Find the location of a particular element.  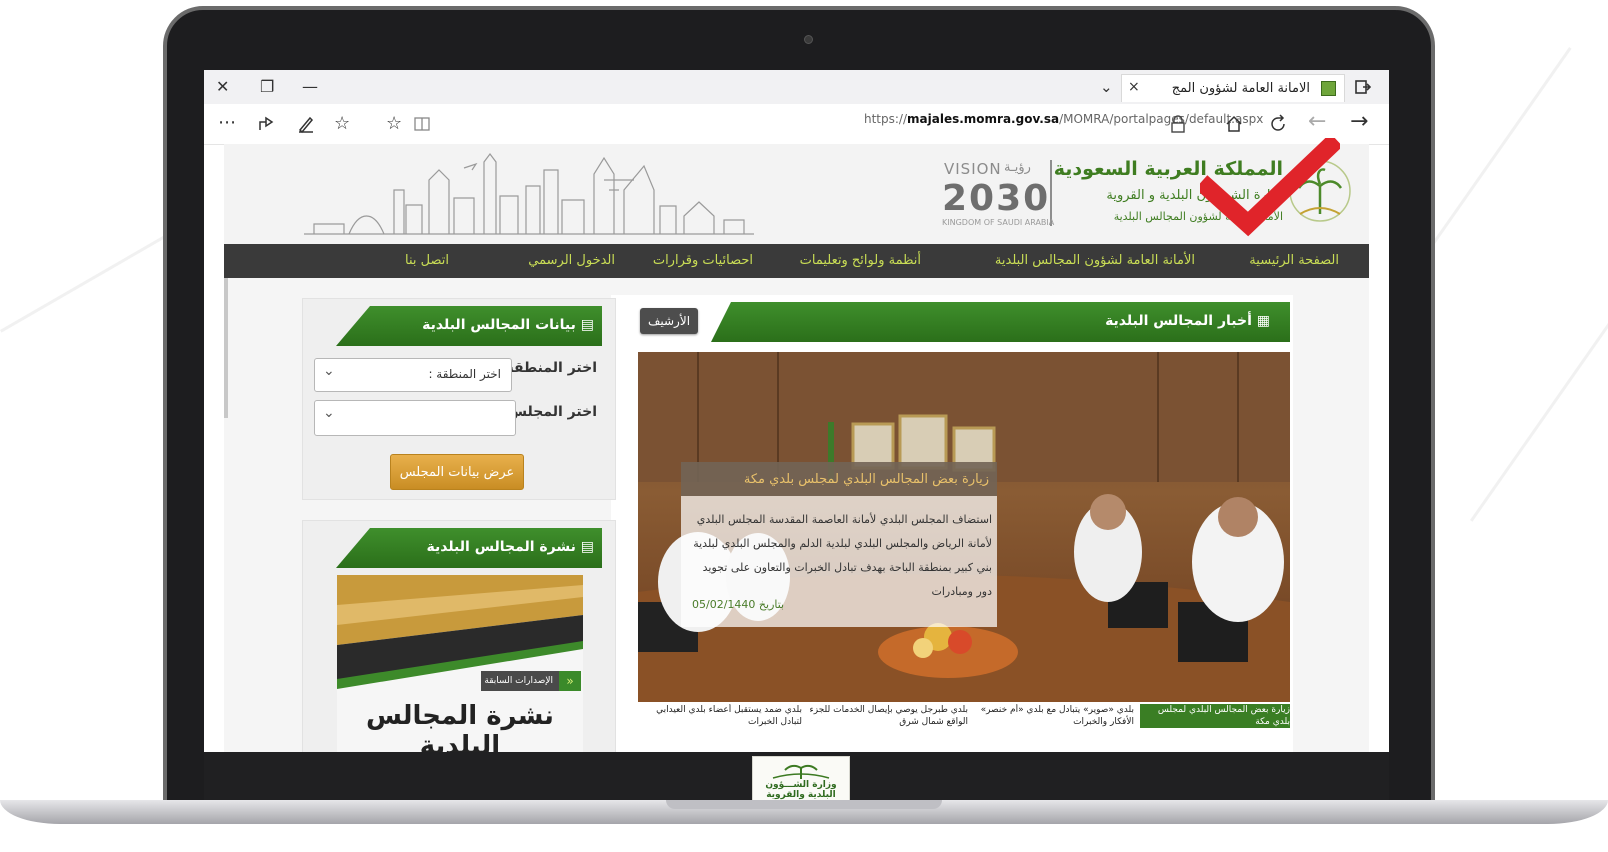

news-heading-text: أخبار المجالس البلدية is located at coordinates (1178, 321).